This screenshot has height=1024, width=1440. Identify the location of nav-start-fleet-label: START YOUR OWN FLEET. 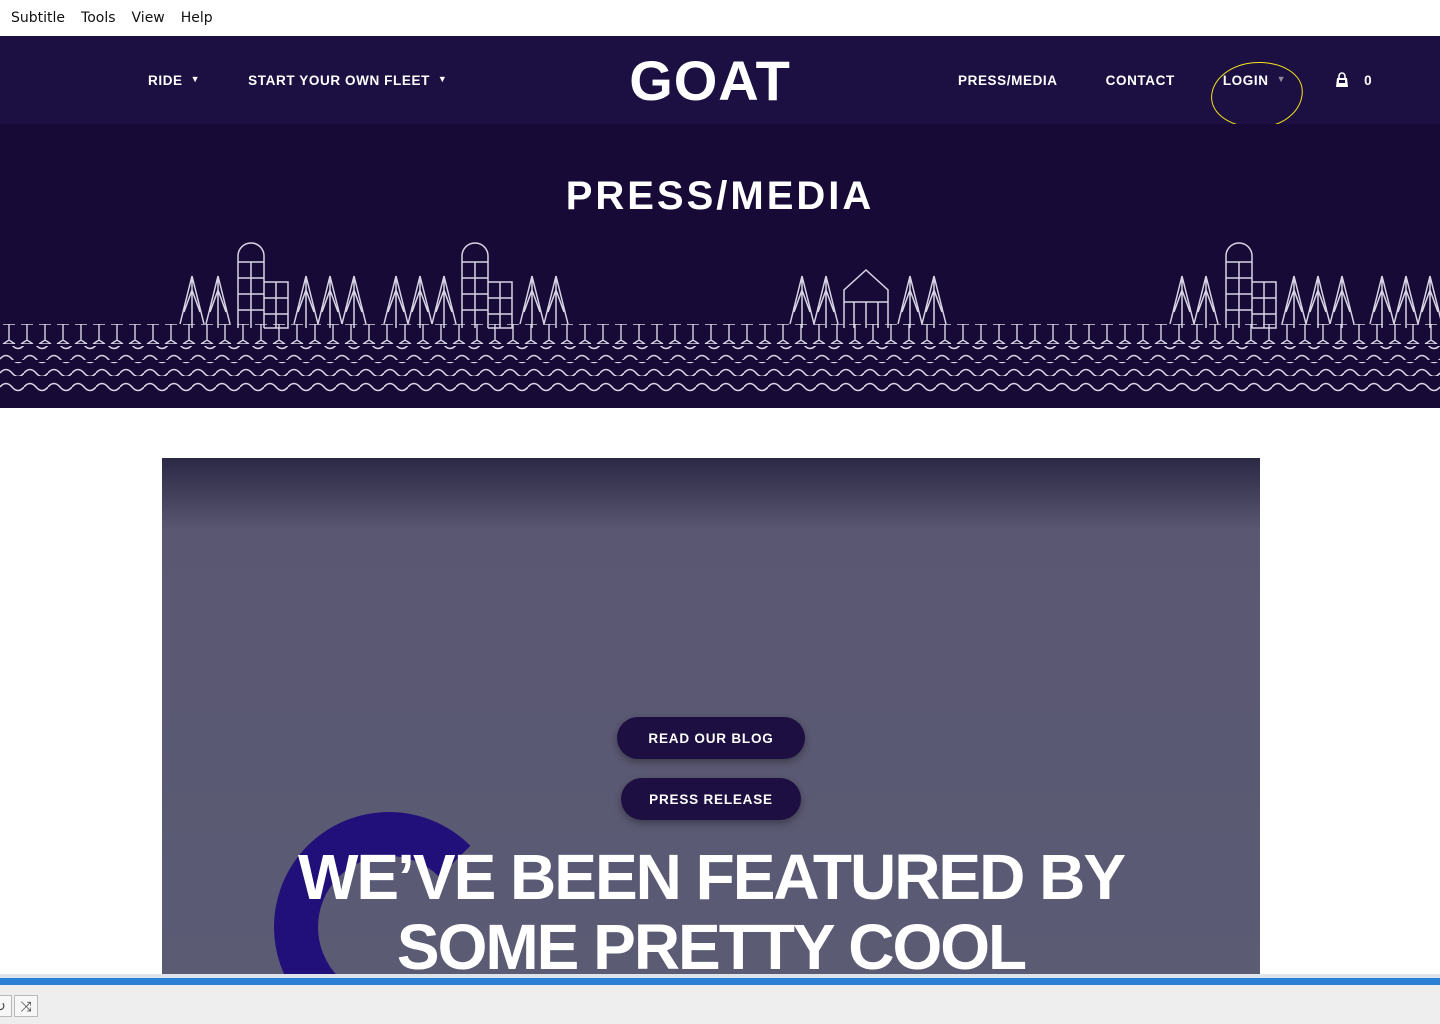
(339, 80).